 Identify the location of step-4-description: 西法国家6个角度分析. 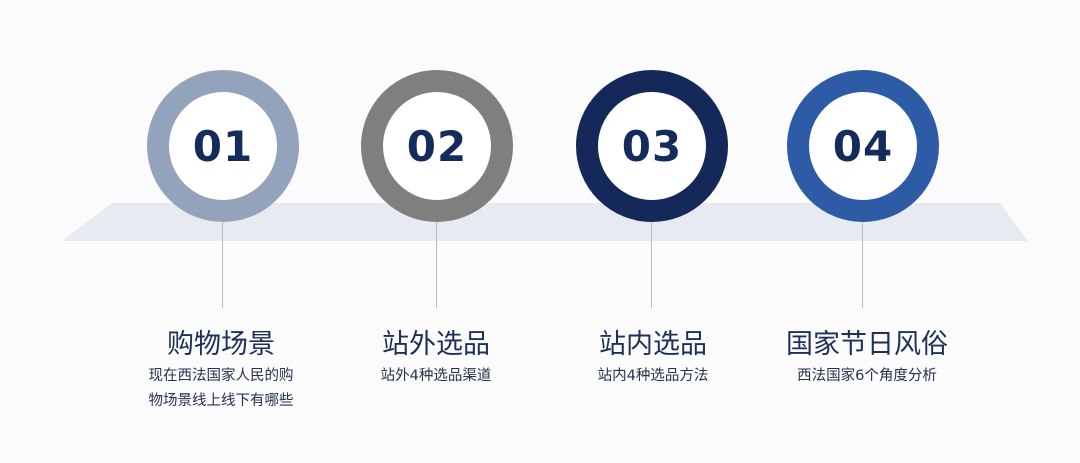
(867, 376).